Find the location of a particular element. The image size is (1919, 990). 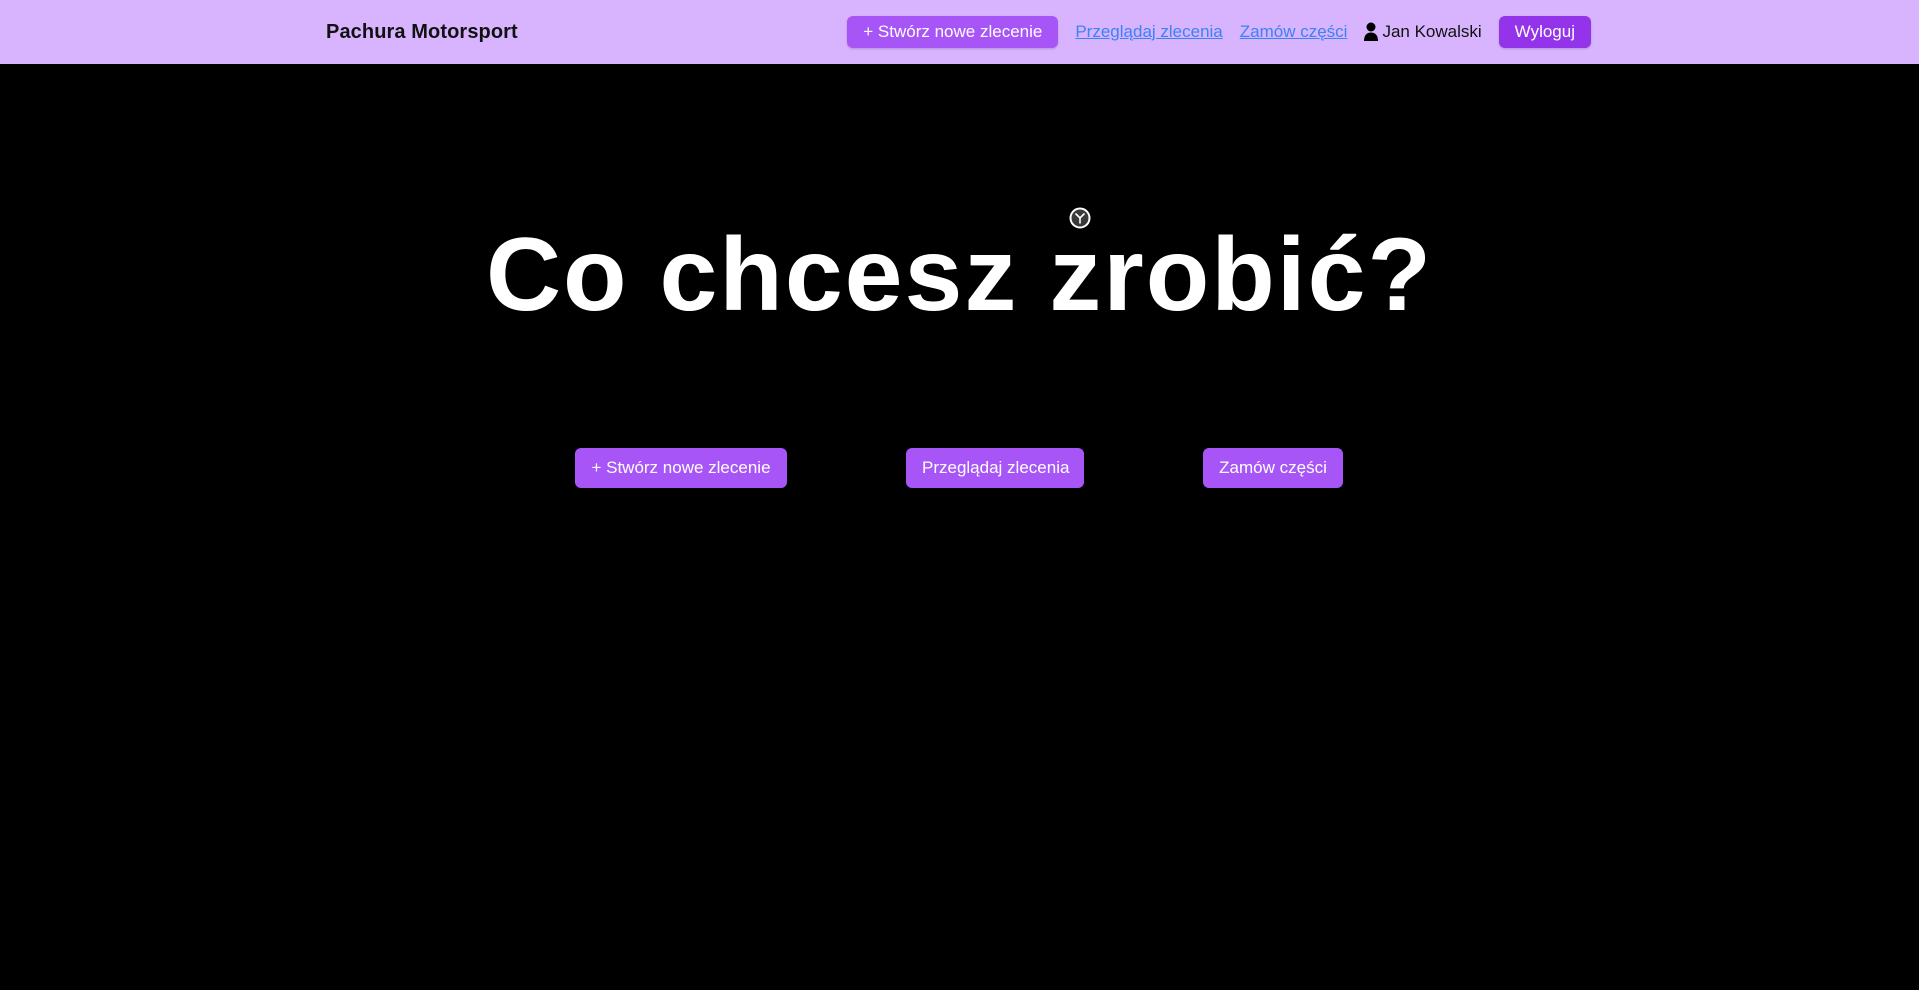

create-order-action-button: + Stwórz nowe zlecenie is located at coordinates (681, 468).